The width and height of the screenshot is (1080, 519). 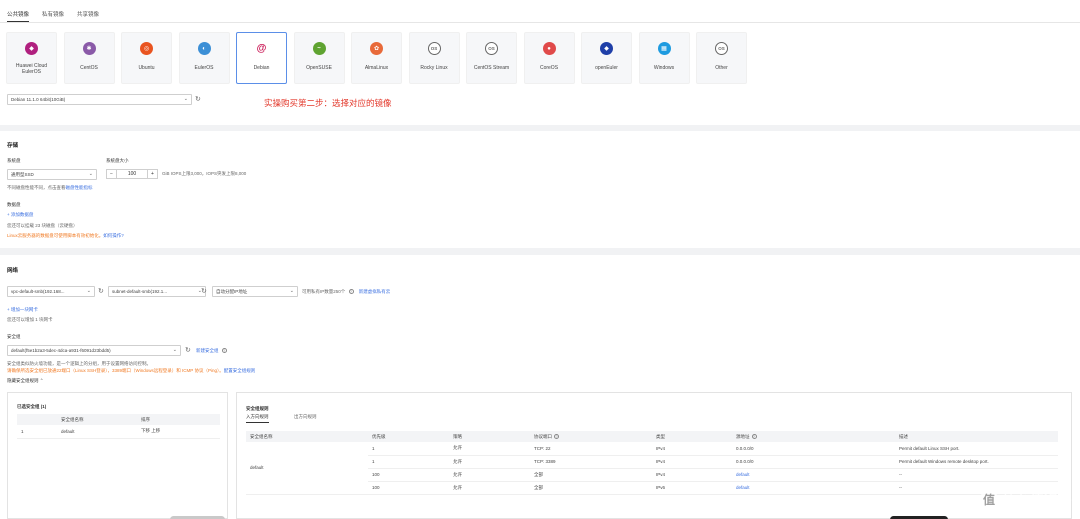 I want to click on tab-shared-images: 共享镜像, so click(x=88, y=16).